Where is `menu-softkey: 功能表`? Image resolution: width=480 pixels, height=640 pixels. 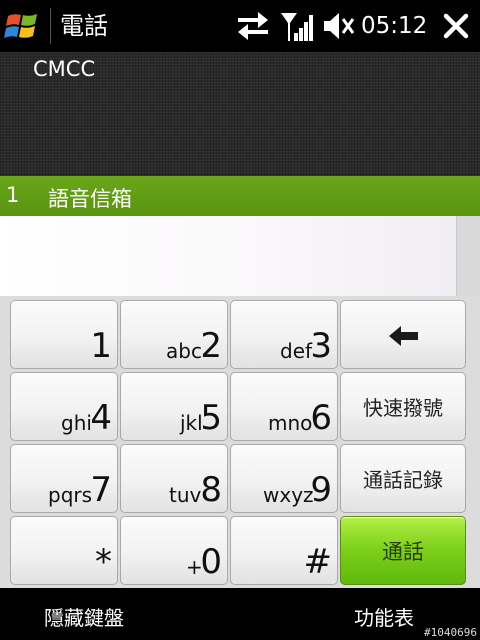 menu-softkey: 功能表 is located at coordinates (384, 616).